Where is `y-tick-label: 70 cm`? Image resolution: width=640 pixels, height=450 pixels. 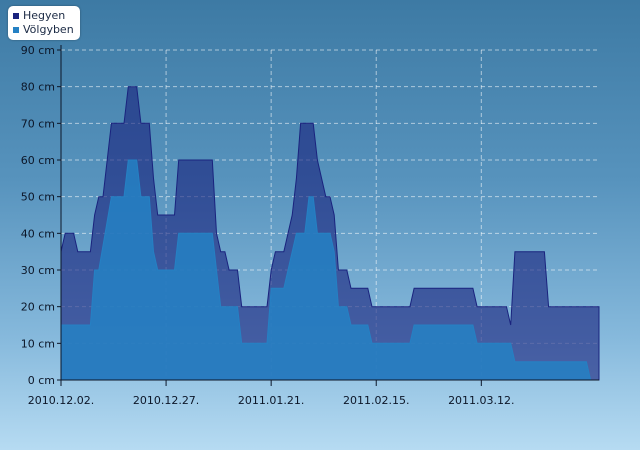 y-tick-label: 70 cm is located at coordinates (38, 123).